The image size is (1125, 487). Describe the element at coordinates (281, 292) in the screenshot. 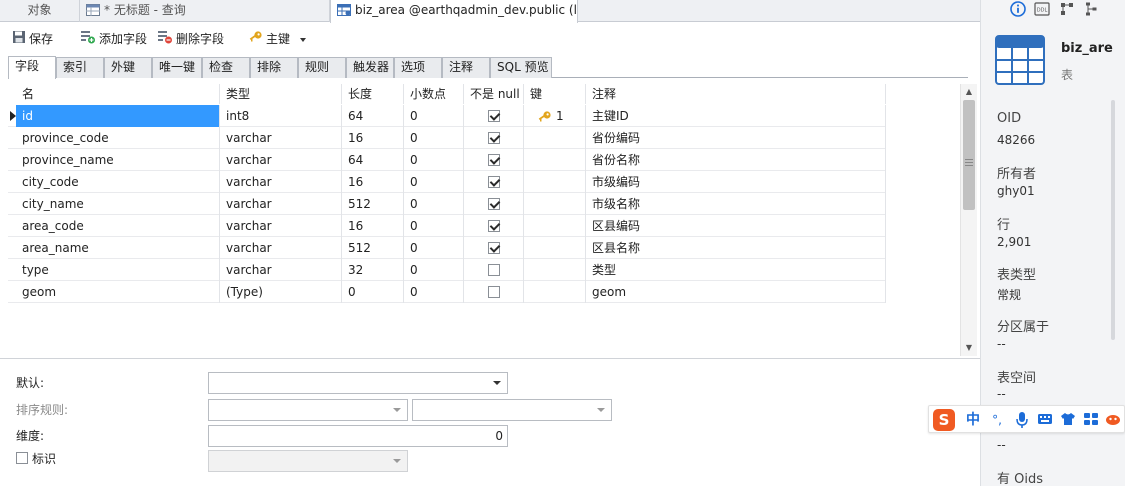

I see `cell-type: (Type)` at that location.